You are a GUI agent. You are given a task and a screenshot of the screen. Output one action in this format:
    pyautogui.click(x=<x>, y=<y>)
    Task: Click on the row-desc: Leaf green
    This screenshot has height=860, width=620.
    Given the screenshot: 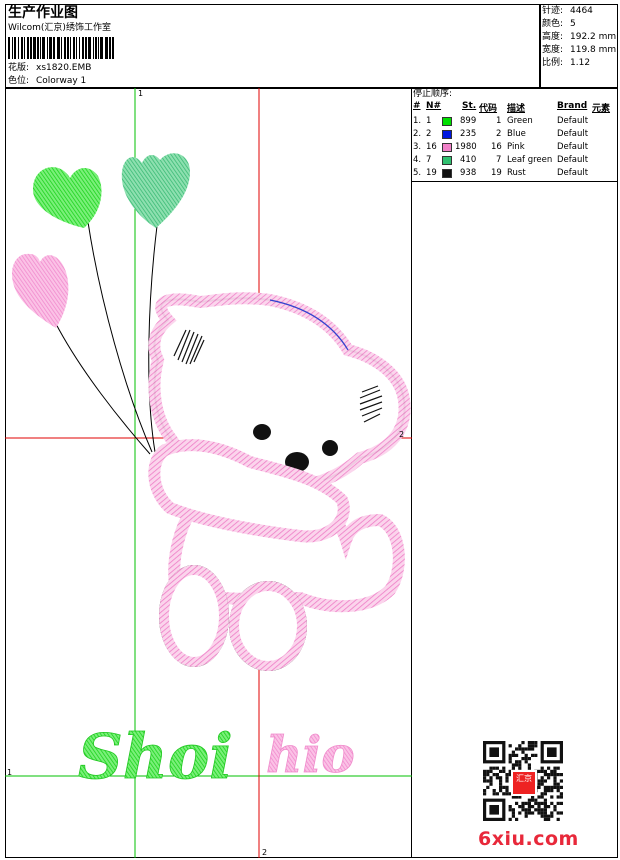 What is the action you would take?
    pyautogui.click(x=530, y=160)
    